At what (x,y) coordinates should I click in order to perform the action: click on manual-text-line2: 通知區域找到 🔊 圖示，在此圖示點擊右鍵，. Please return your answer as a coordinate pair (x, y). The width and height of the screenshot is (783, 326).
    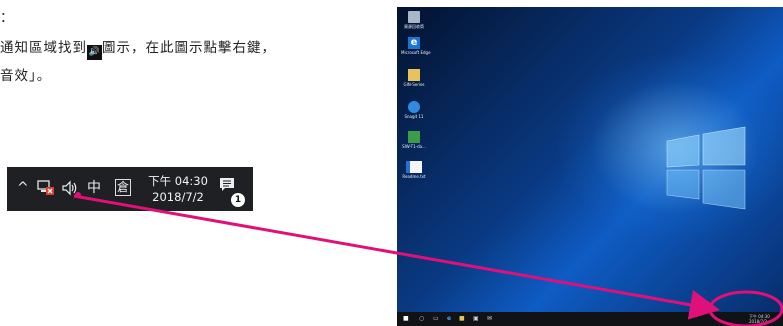
    Looking at the image, I should click on (138, 48).